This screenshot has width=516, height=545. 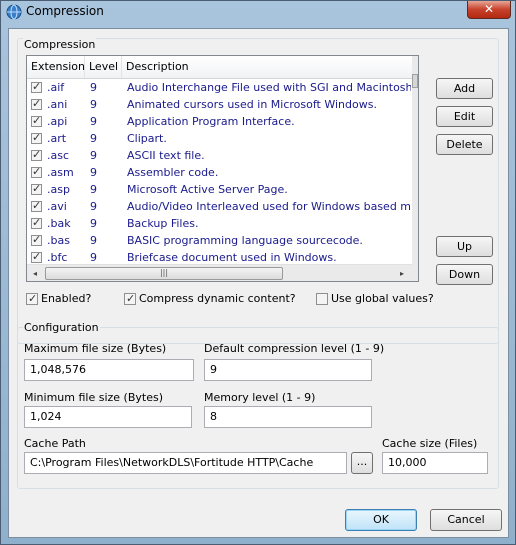 What do you see at coordinates (464, 88) in the screenshot?
I see `add-button: Add` at bounding box center [464, 88].